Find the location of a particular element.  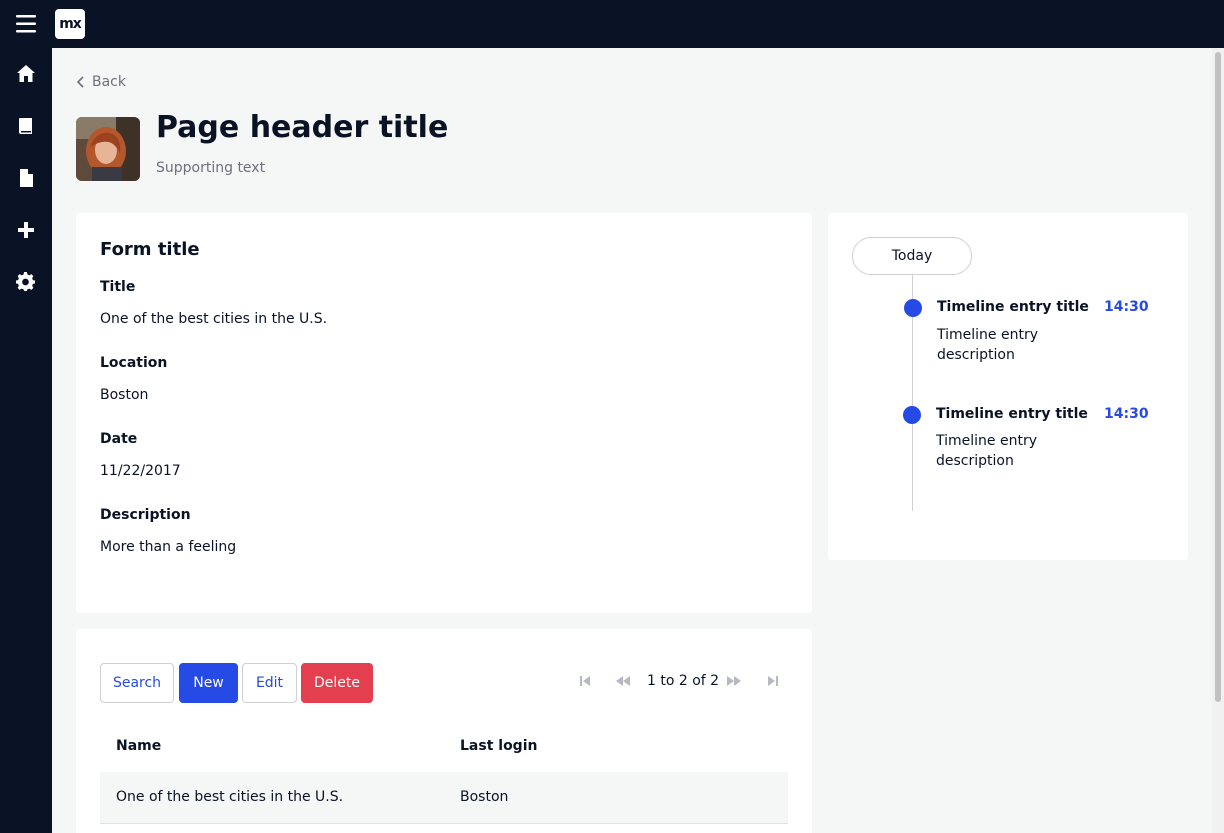

field-value-title: One of the best cities in the U.S. is located at coordinates (214, 319).